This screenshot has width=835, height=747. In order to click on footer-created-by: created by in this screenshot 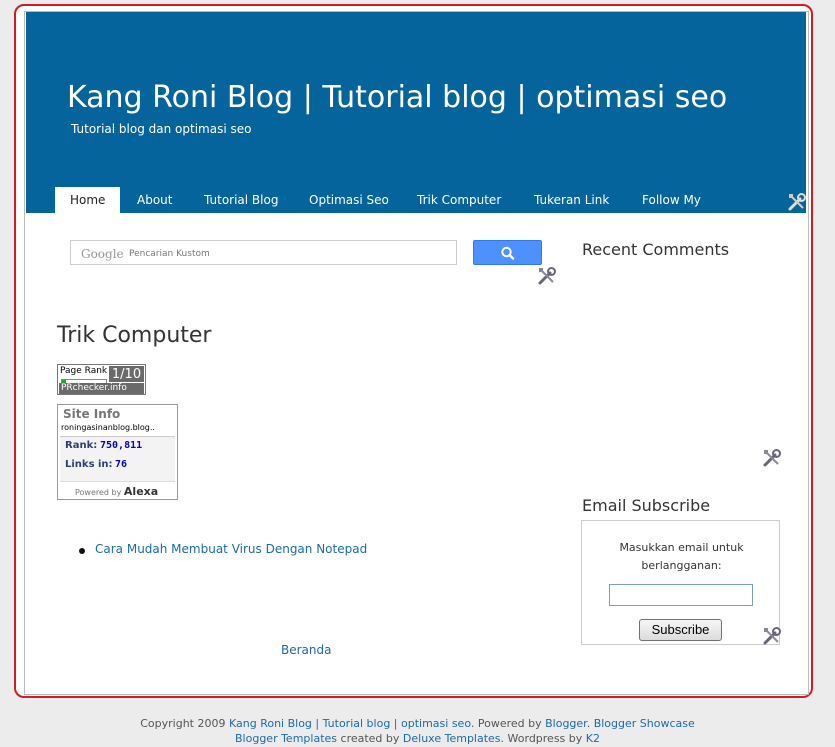, I will do `click(370, 738)`.